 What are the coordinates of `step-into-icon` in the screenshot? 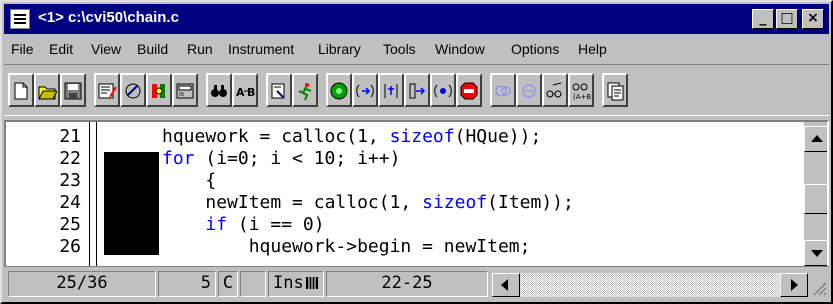 It's located at (365, 90).